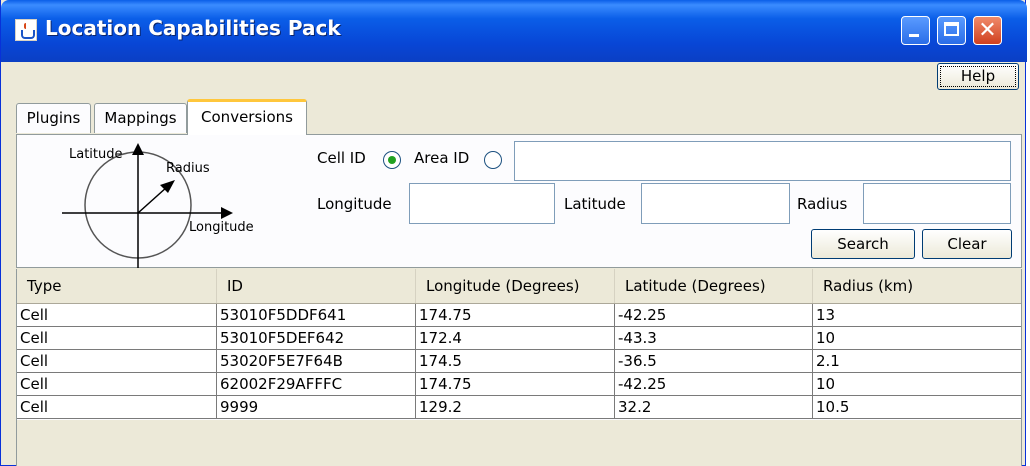 The width and height of the screenshot is (1030, 466). I want to click on maximize-icon, so click(951, 29).